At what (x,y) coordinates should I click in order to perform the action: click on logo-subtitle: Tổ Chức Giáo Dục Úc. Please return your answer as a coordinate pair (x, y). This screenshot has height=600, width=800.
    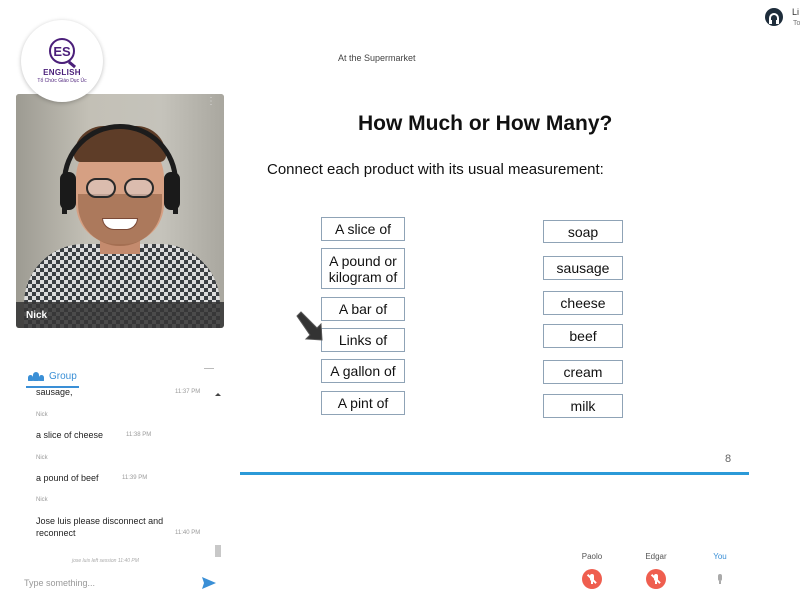
    Looking at the image, I should click on (62, 81).